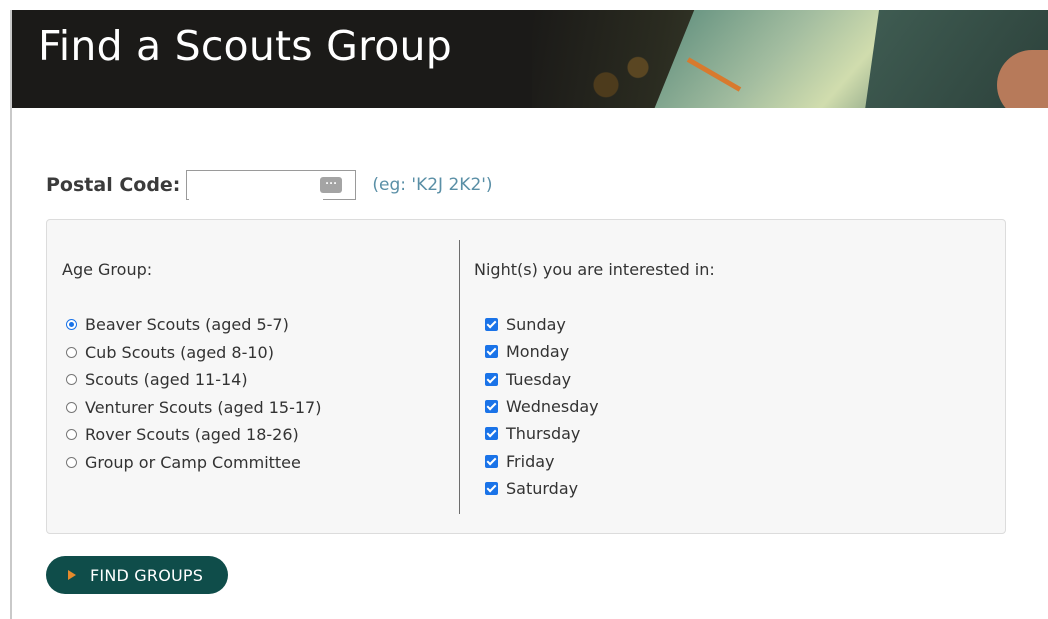 The width and height of the screenshot is (1048, 619). I want to click on age-option-committee: Group or Camp Committee, so click(193, 463).